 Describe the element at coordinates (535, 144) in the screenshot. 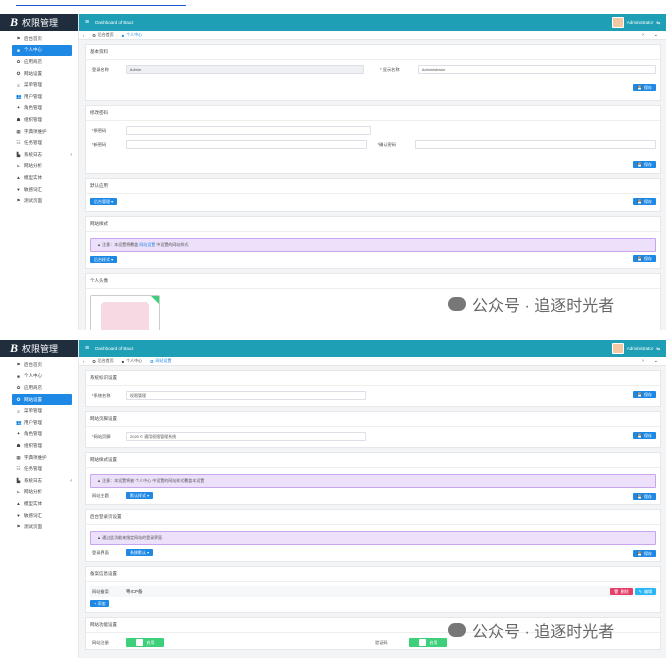

I see `confirm-password-field` at that location.